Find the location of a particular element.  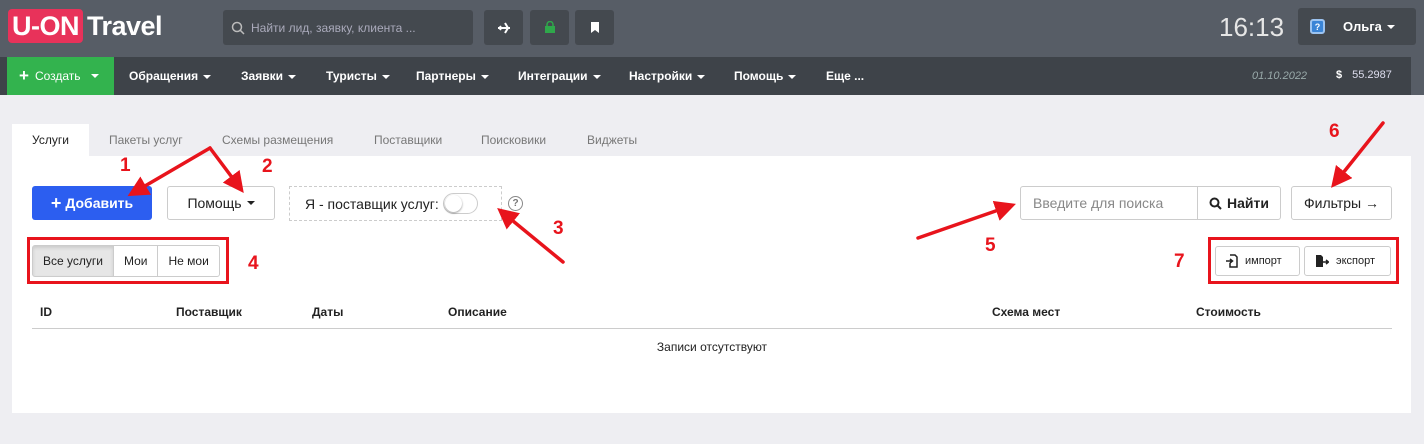

annotation-number-1: 1 is located at coordinates (125, 165).